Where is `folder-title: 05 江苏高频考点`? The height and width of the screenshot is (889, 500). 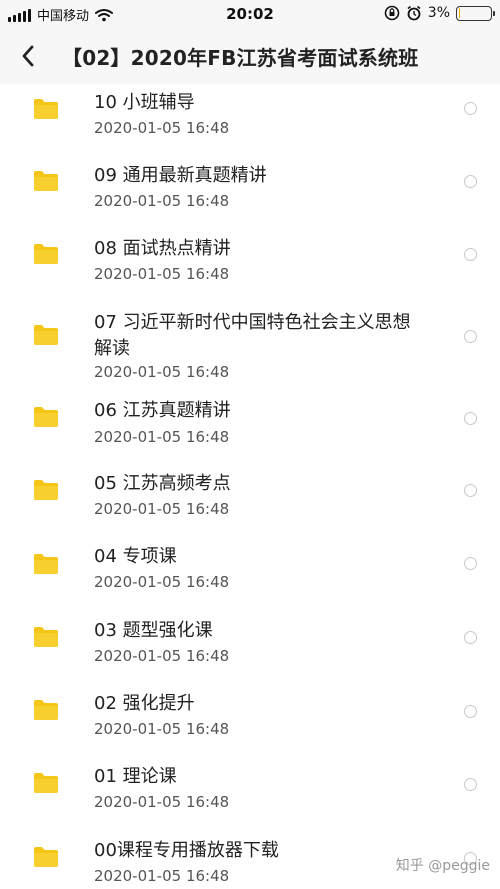 folder-title: 05 江苏高频考点 is located at coordinates (162, 483).